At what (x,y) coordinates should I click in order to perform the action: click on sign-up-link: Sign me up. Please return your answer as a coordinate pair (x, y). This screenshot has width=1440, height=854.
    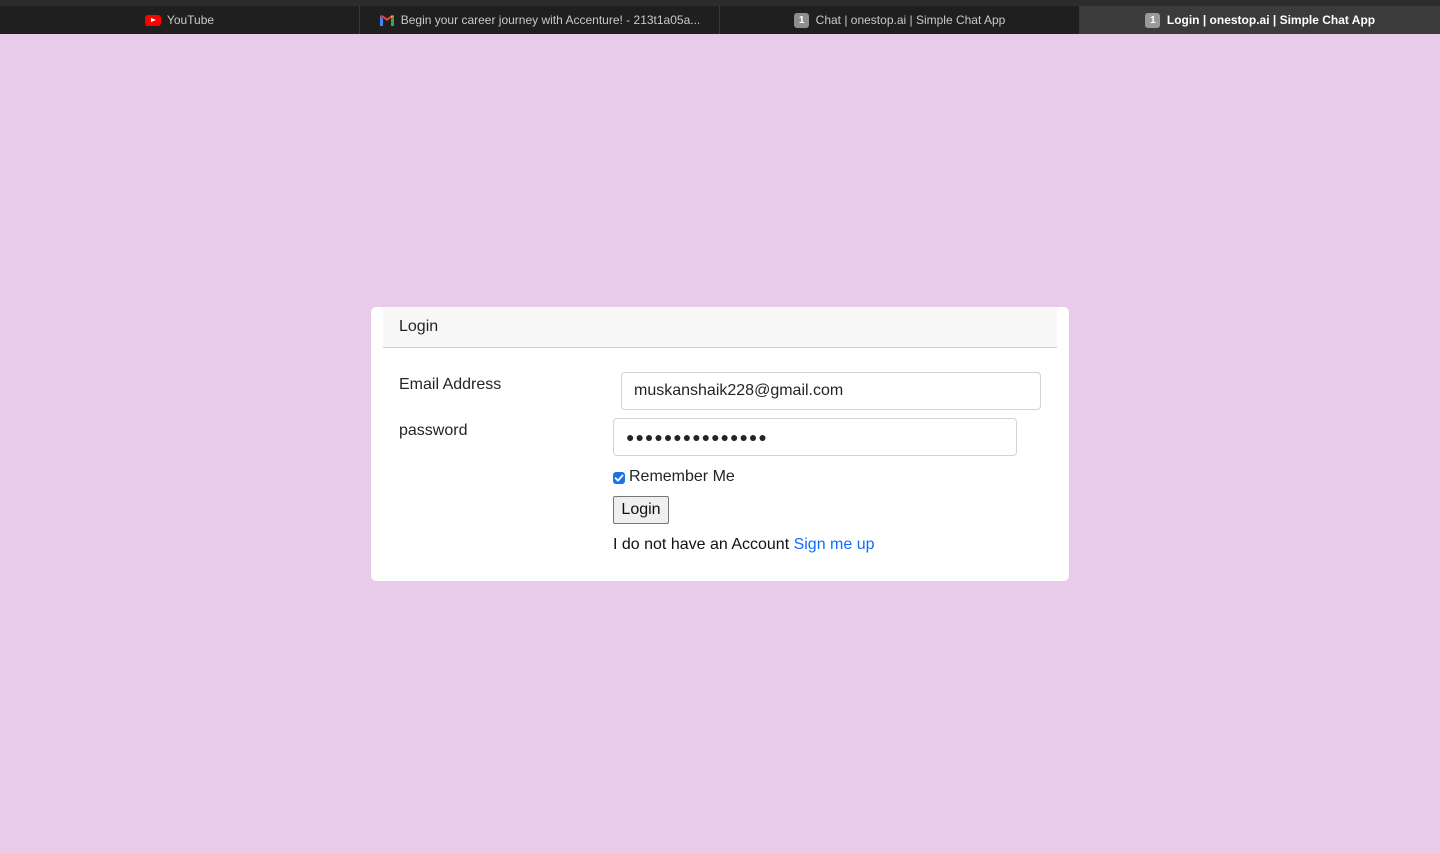
    Looking at the image, I should click on (834, 544).